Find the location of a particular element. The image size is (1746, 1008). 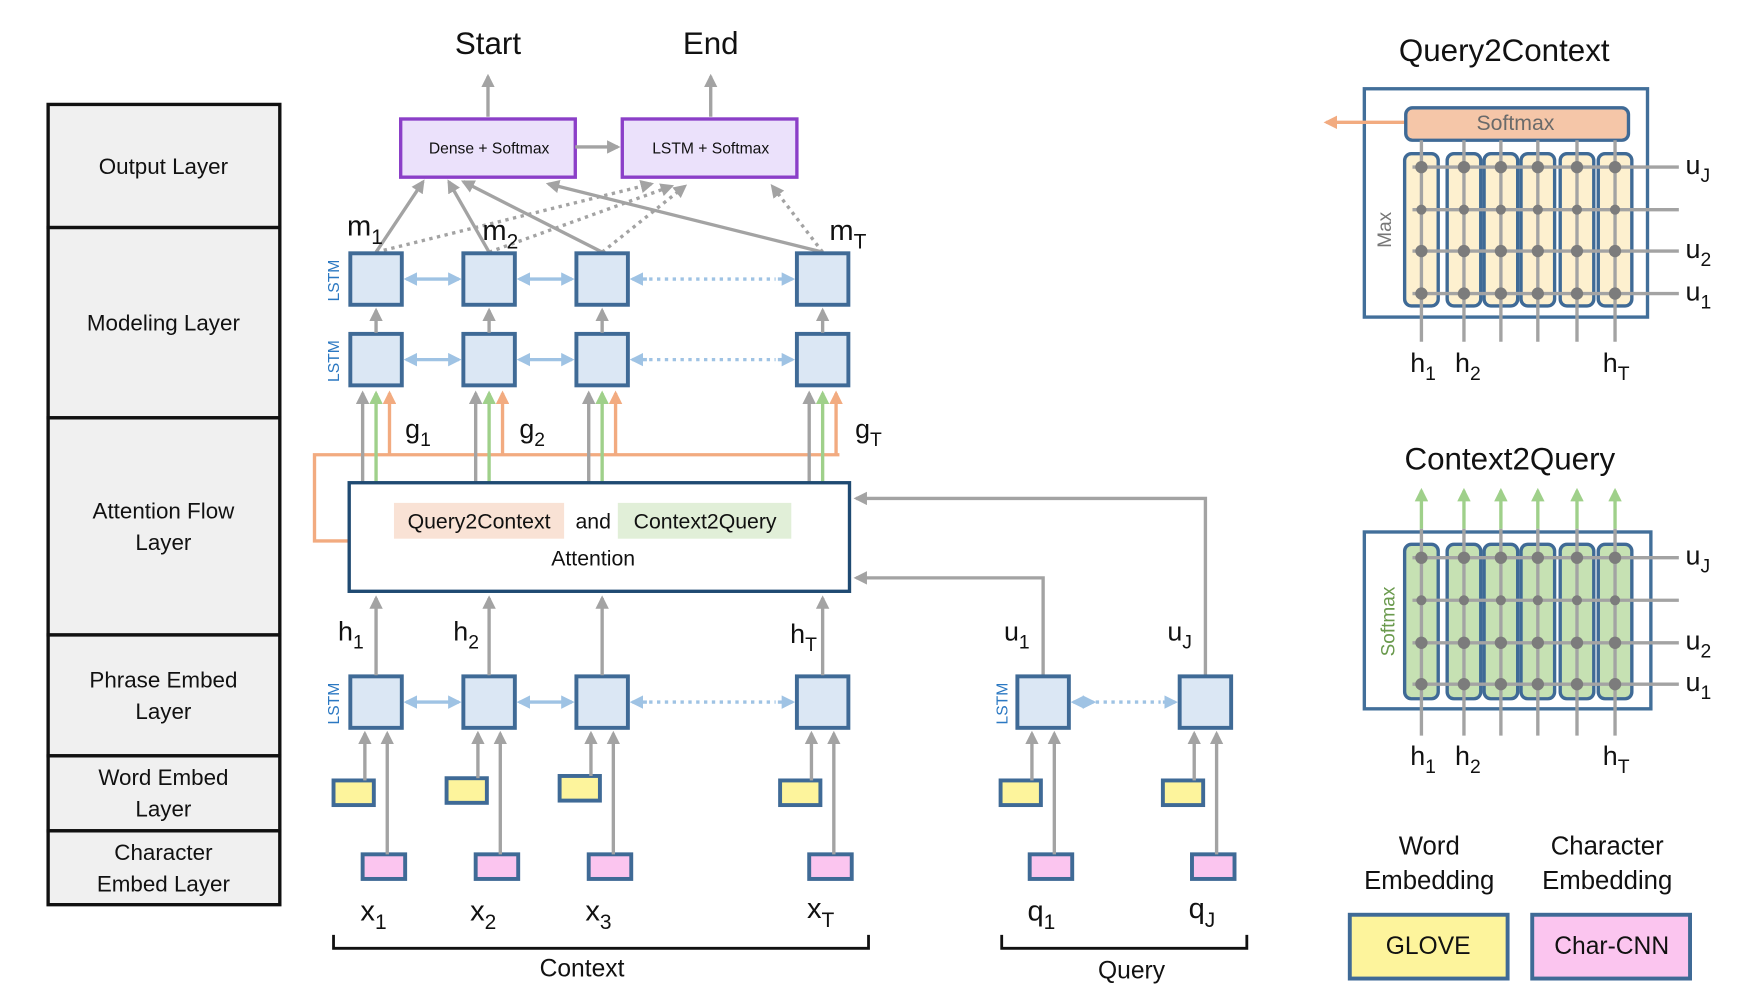

context2query-panel: Context2Query Softmax uJ u2 u1 h1 h2 hT is located at coordinates (1537, 609).